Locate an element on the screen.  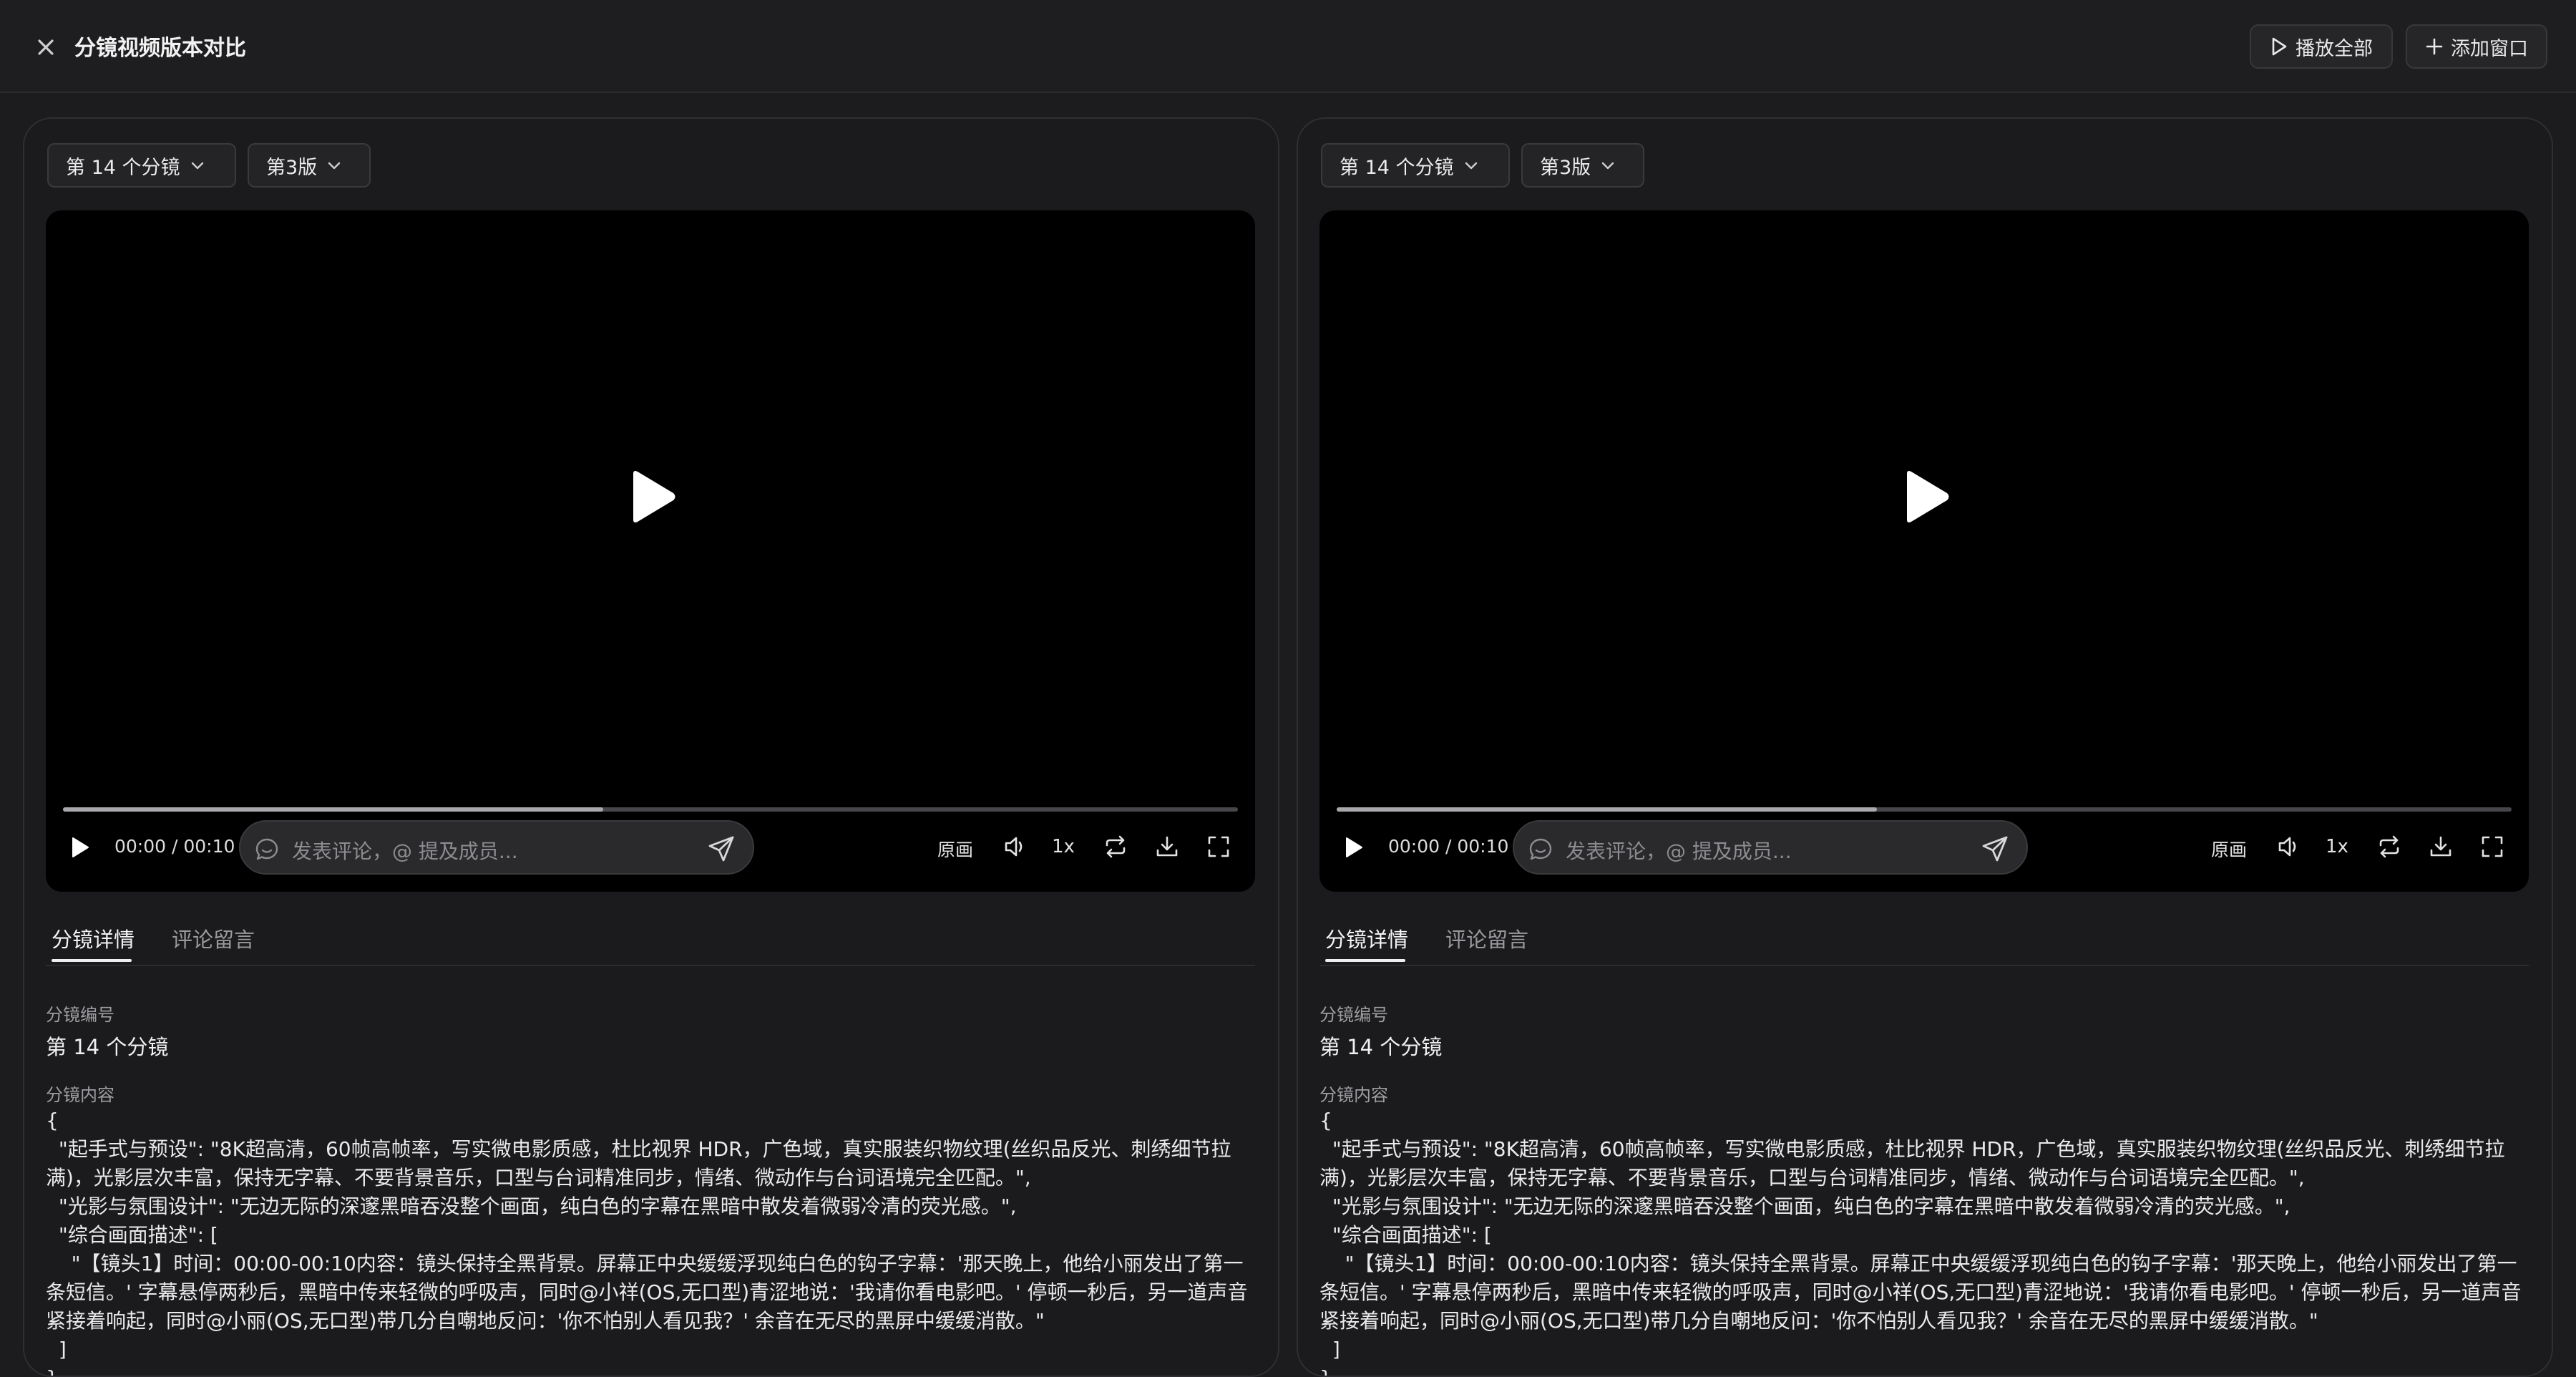
add-window-label: 添加窗口 is located at coordinates (2489, 48).